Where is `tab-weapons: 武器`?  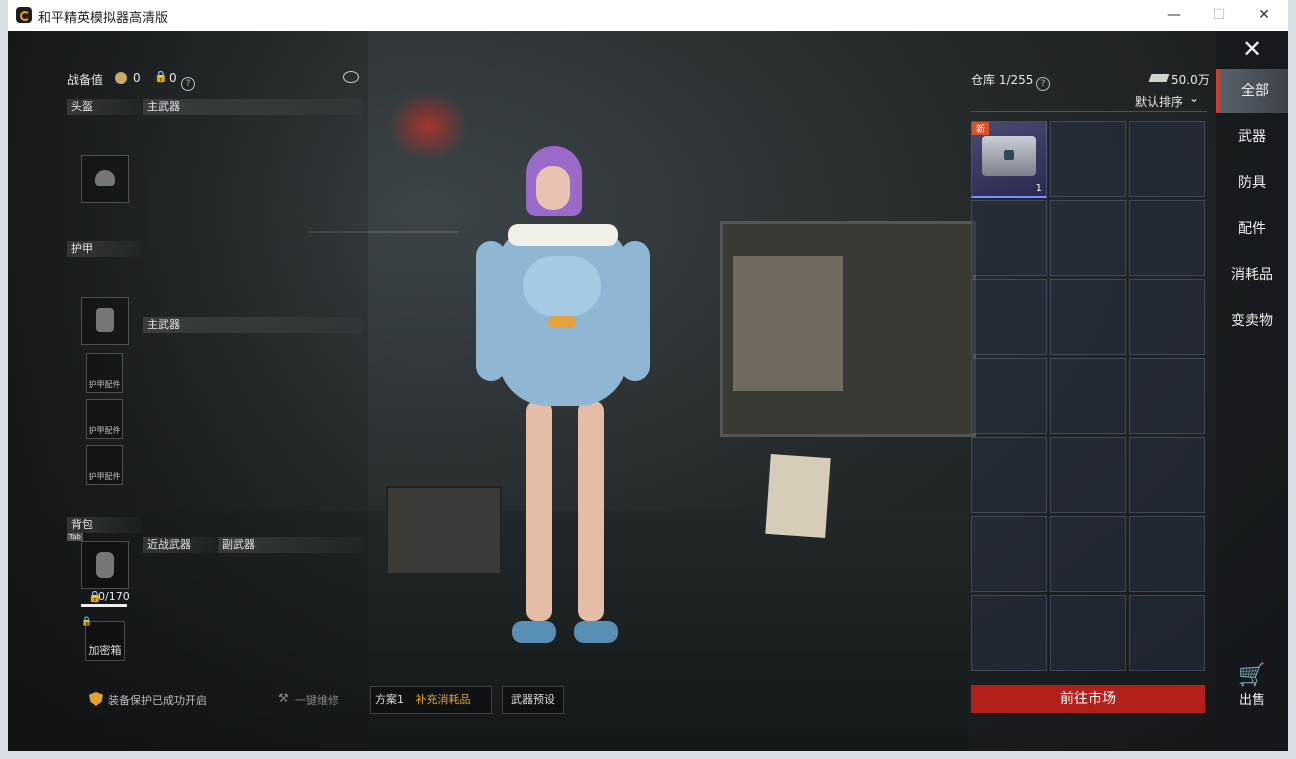 tab-weapons: 武器 is located at coordinates (1252, 137).